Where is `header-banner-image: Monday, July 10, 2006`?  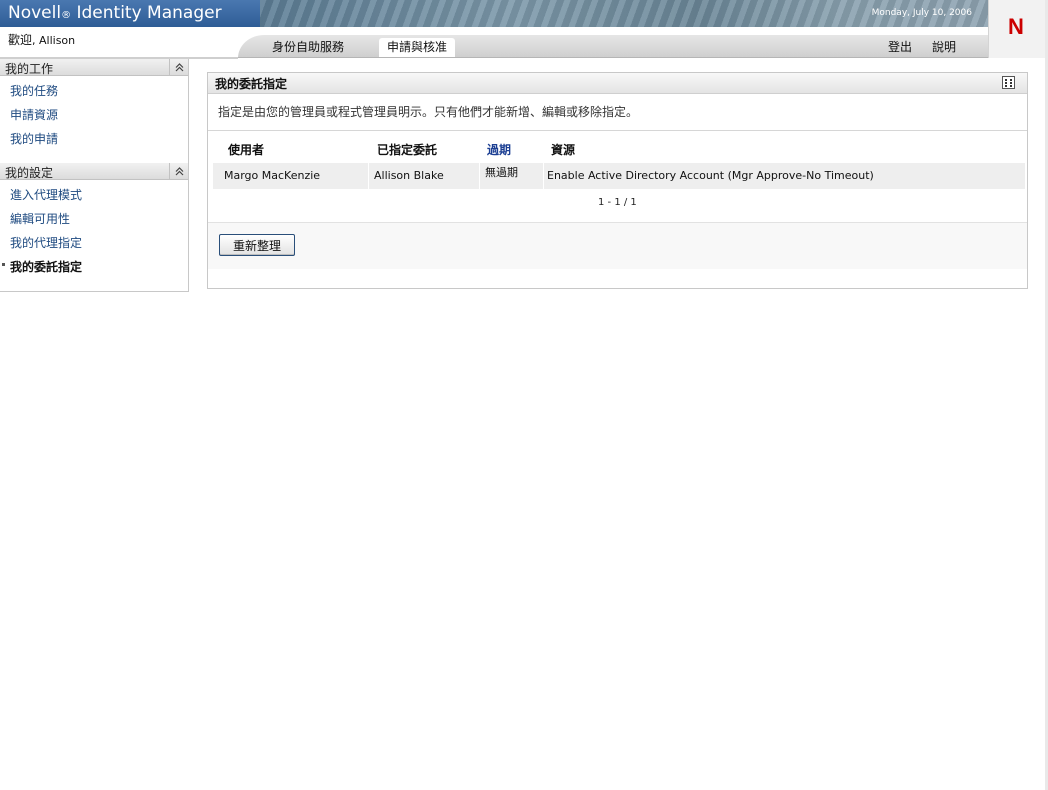 header-banner-image: Monday, July 10, 2006 is located at coordinates (624, 13).